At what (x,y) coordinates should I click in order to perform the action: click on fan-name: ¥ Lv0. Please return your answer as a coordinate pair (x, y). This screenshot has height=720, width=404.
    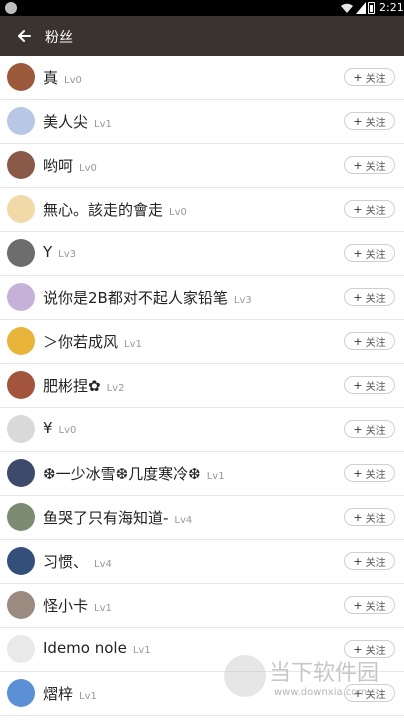
    Looking at the image, I should click on (59, 428).